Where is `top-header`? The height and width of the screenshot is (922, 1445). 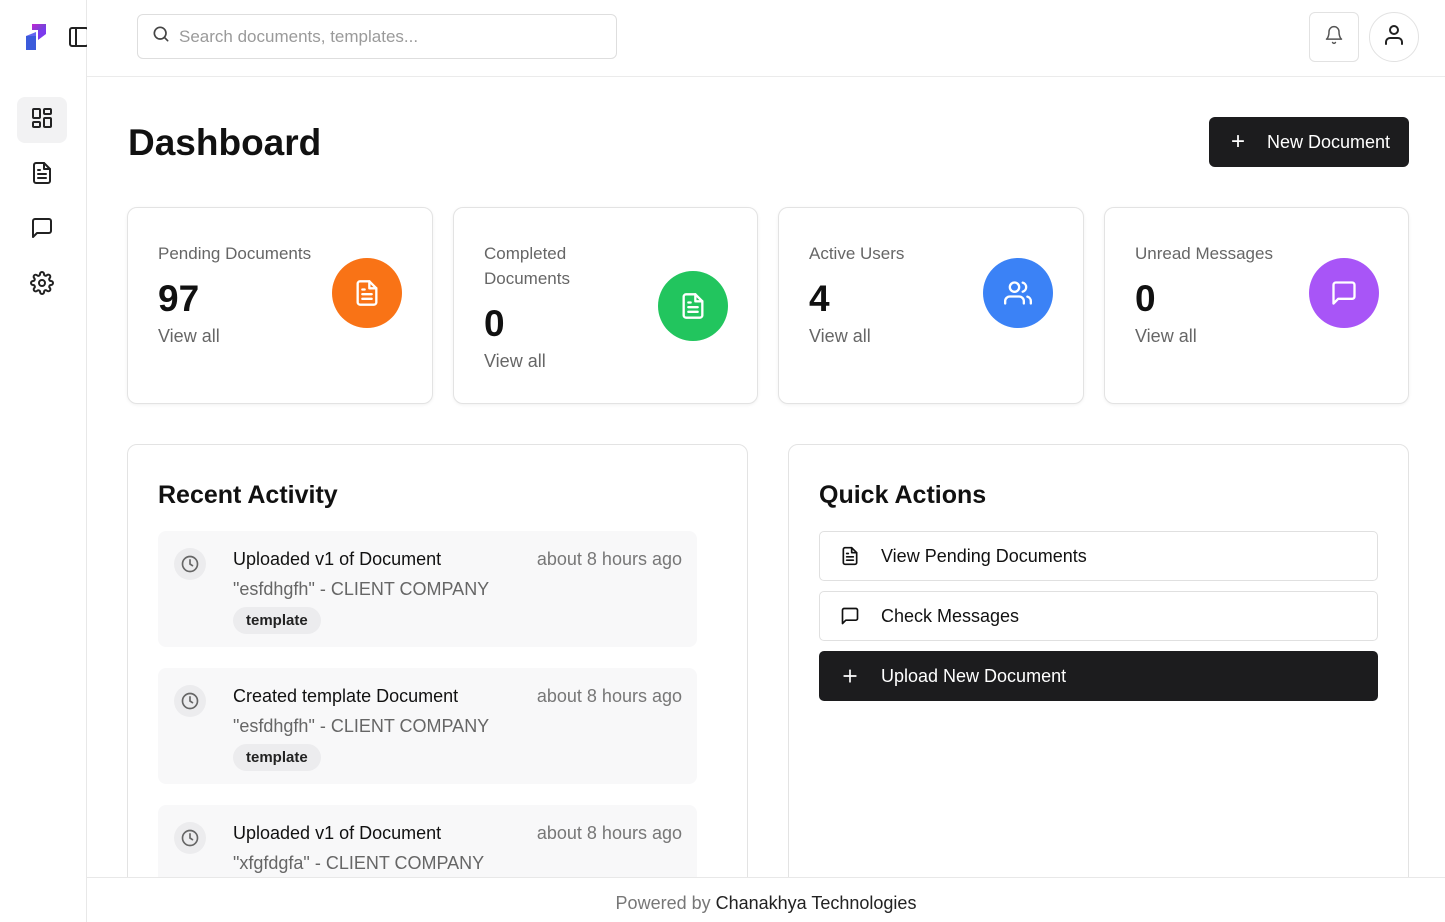
top-header is located at coordinates (766, 38).